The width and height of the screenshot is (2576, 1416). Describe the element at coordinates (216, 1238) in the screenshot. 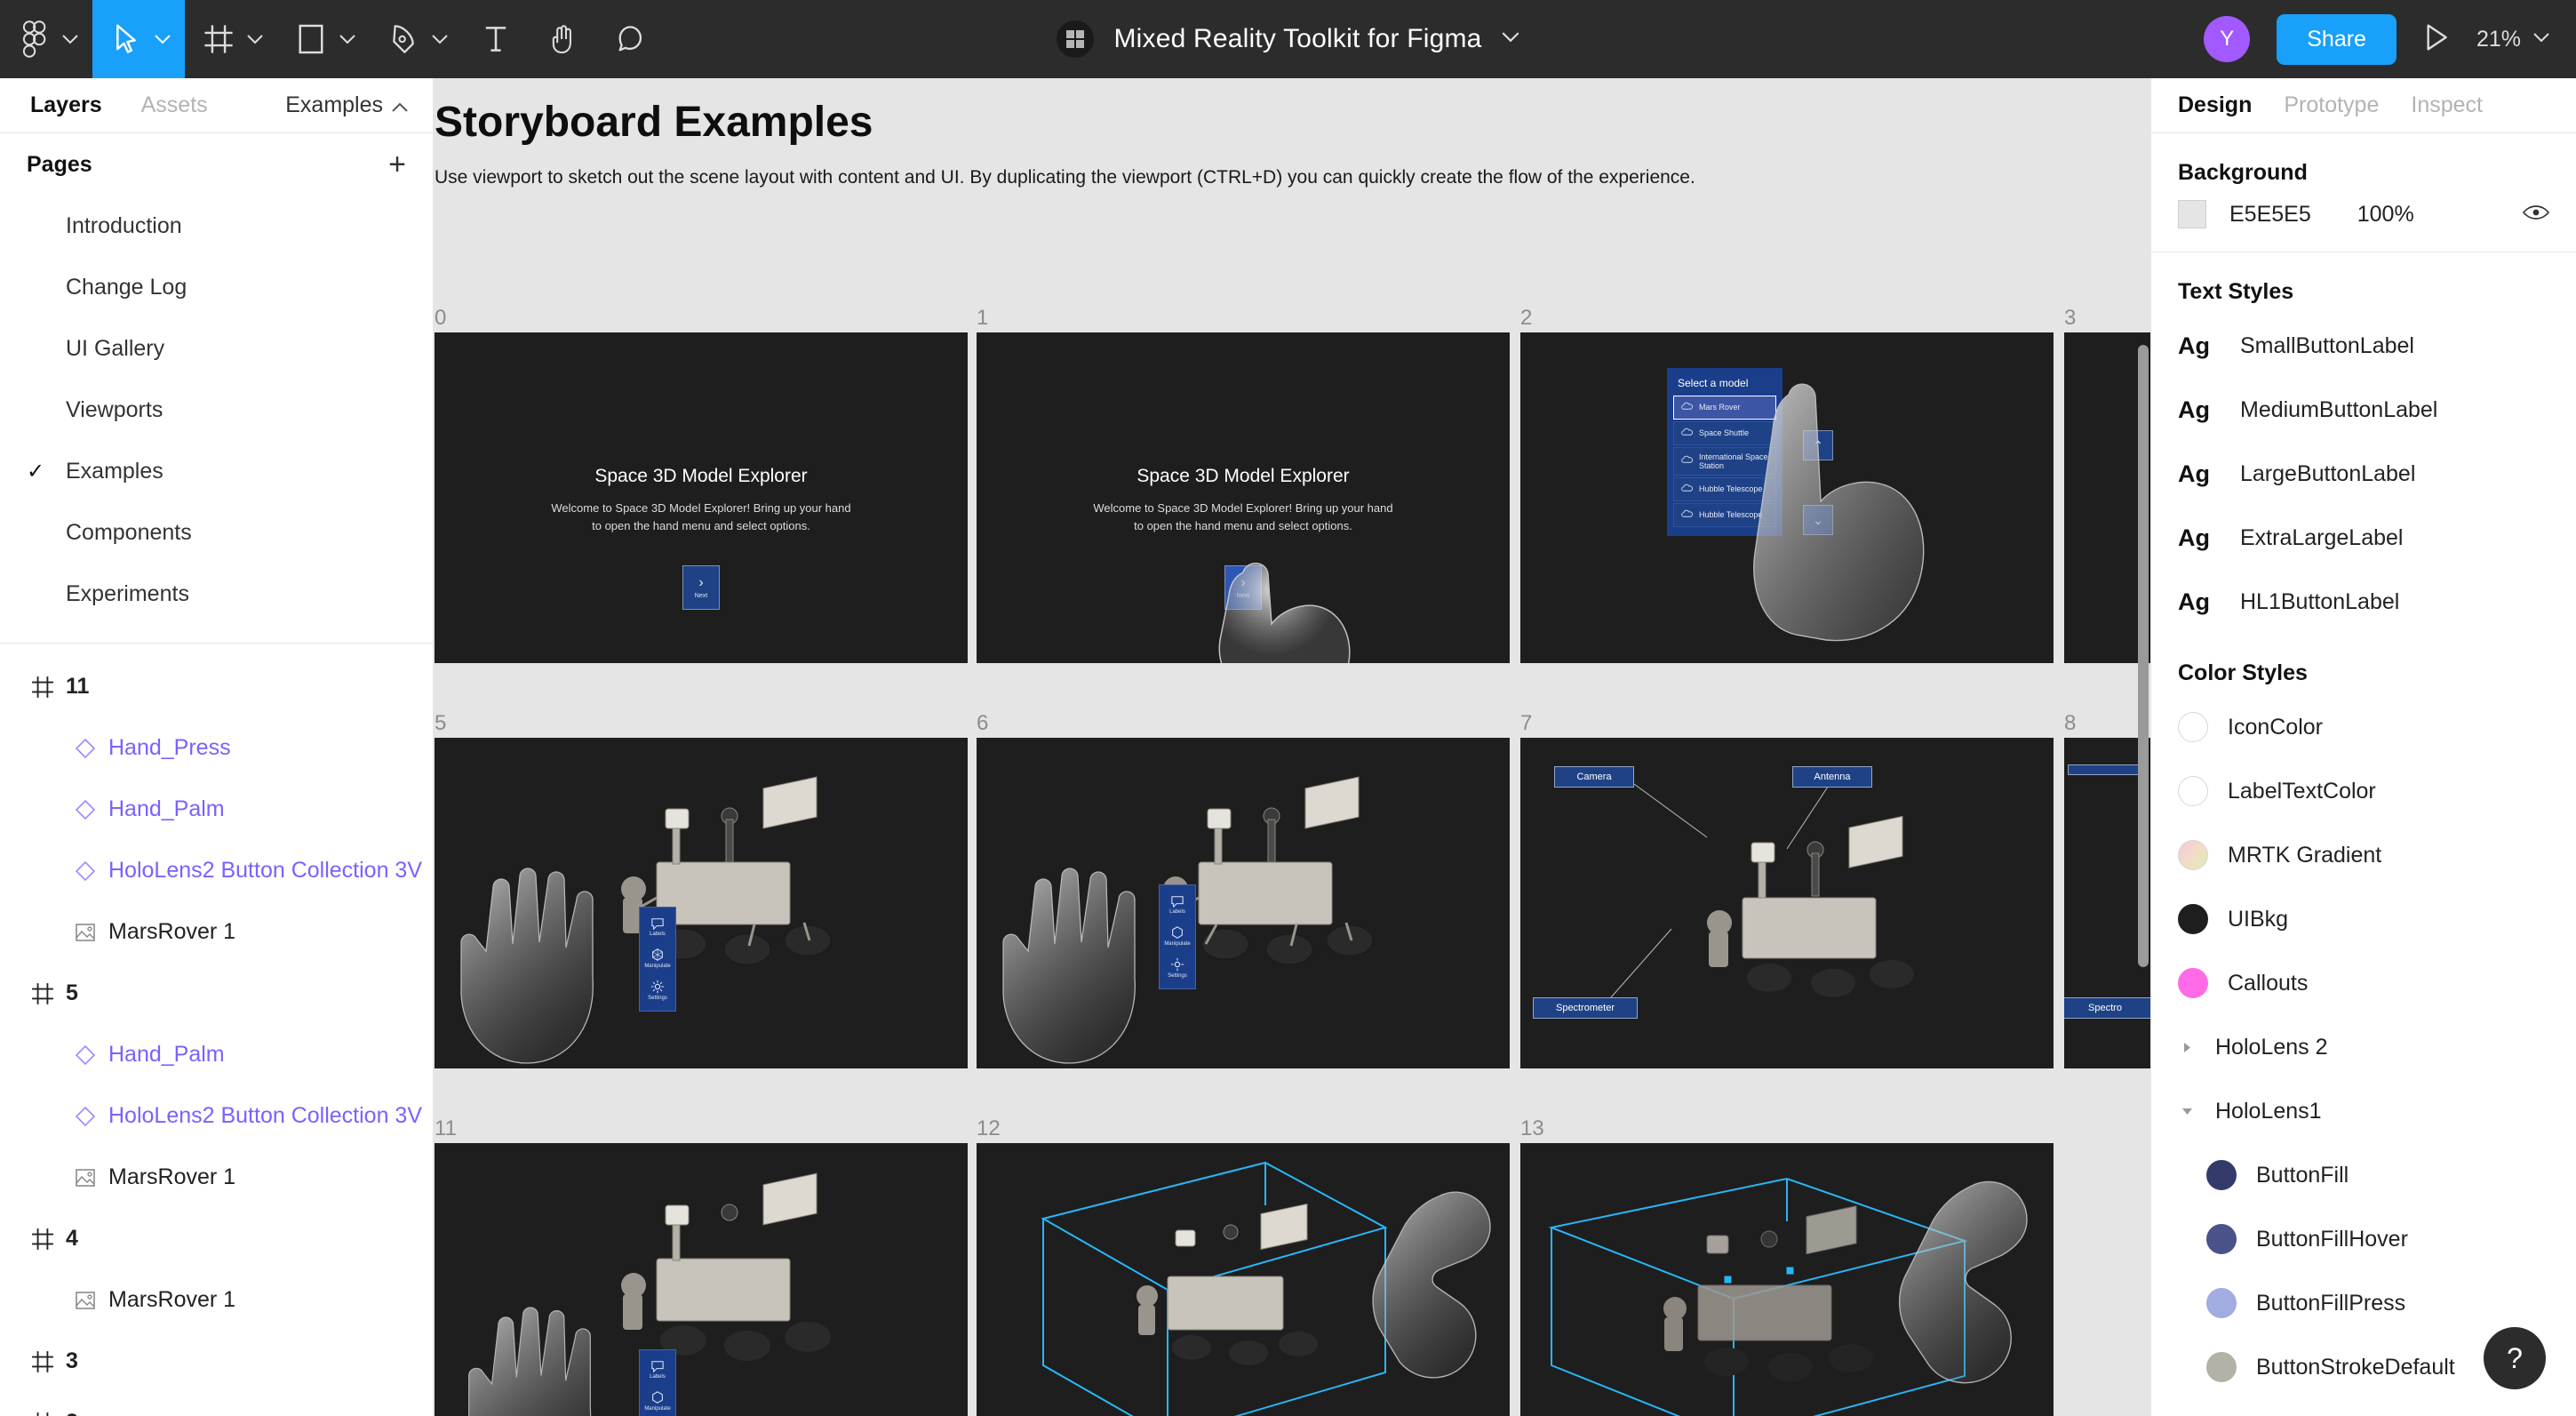

I see `layer-row-frame: 4` at that location.